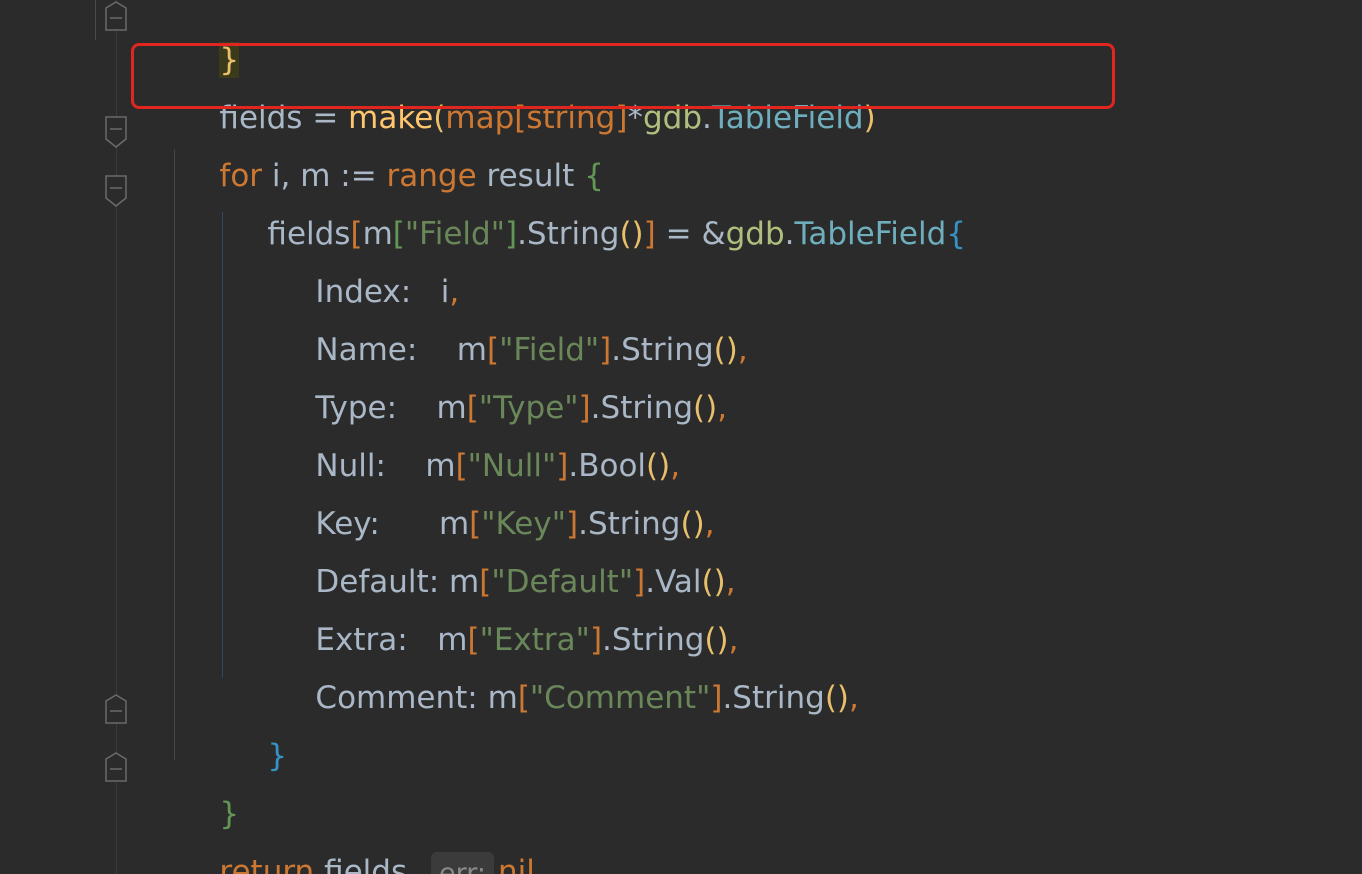  Describe the element at coordinates (523, 698) in the screenshot. I see `bracket: [` at that location.